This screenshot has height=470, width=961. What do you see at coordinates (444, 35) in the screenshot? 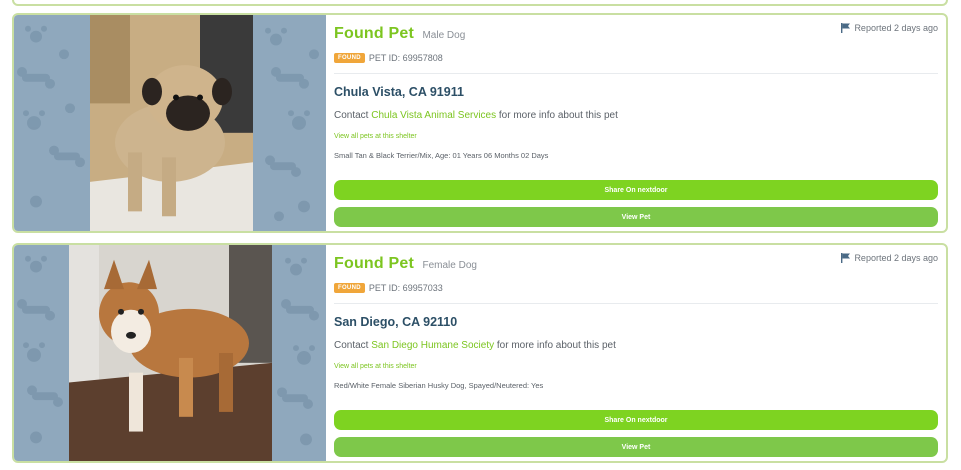
I see `pet-gender: Male Dog` at bounding box center [444, 35].